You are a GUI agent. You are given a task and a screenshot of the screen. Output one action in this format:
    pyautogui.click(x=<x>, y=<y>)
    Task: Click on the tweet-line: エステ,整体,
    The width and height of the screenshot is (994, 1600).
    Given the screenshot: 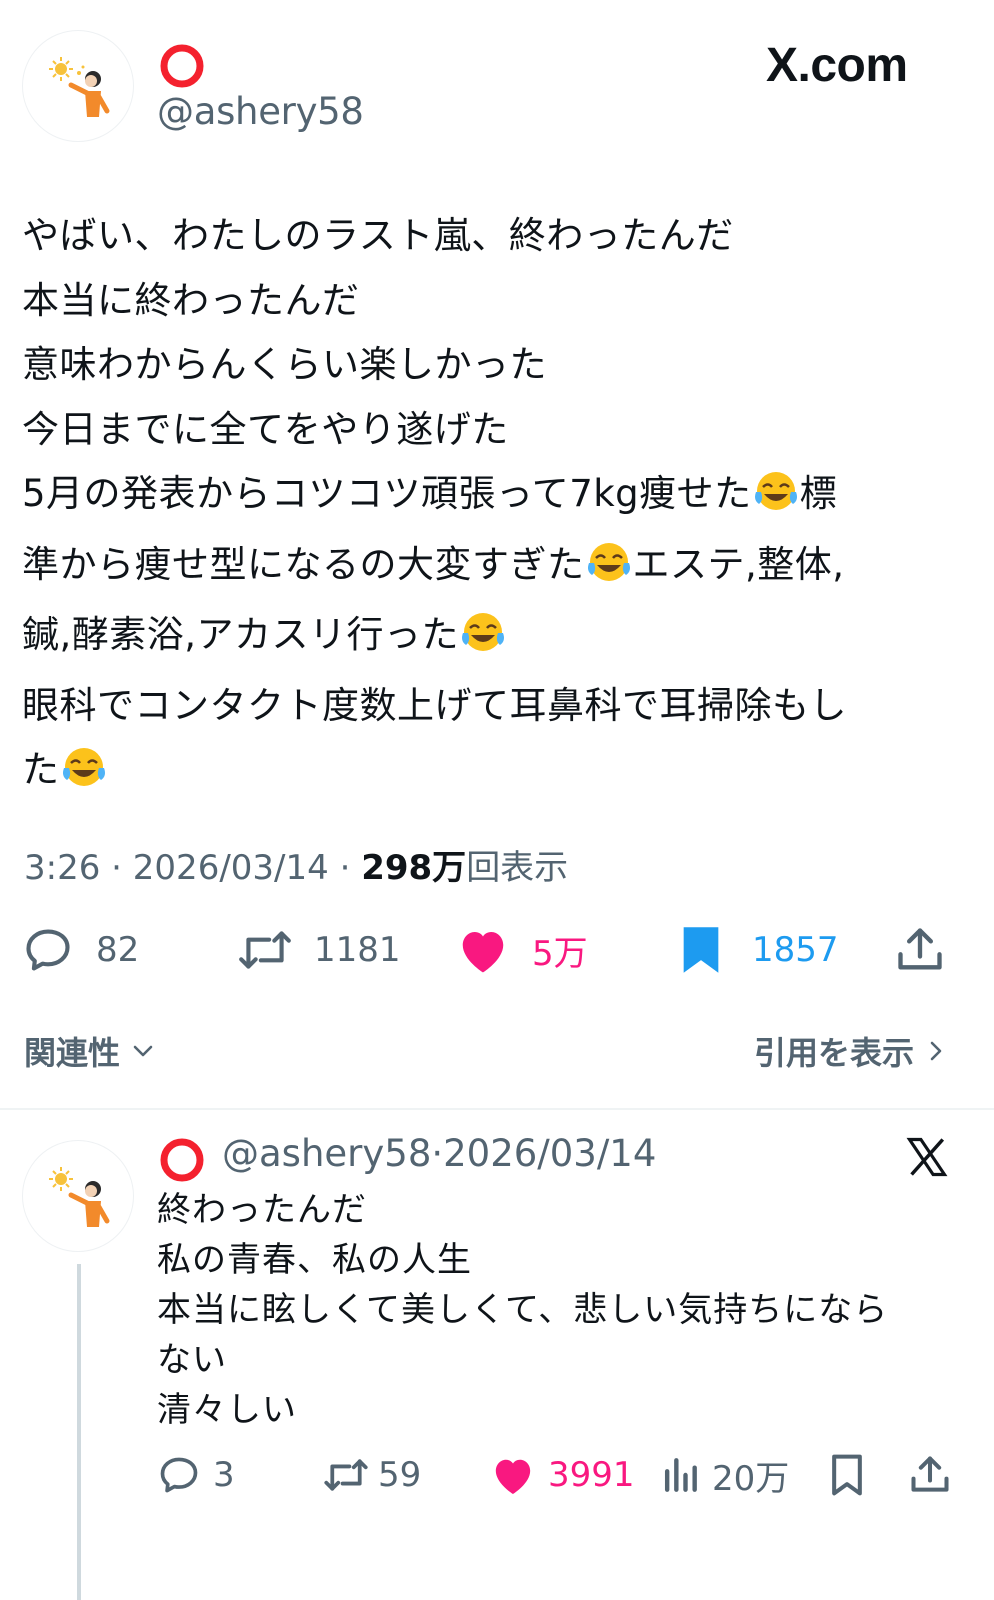 What is the action you would take?
    pyautogui.click(x=738, y=564)
    